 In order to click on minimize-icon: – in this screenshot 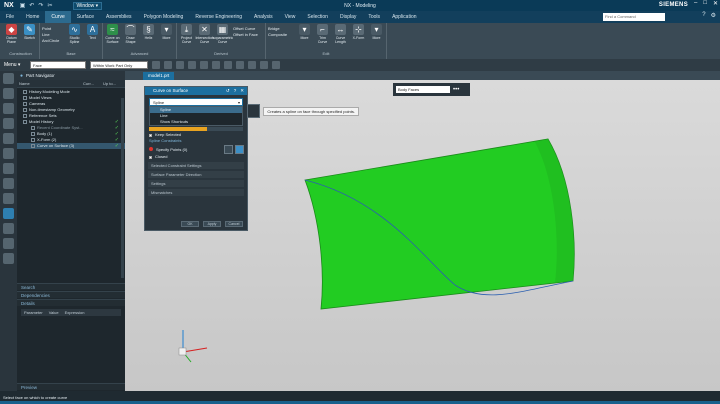, I will do `click(695, 3)`.